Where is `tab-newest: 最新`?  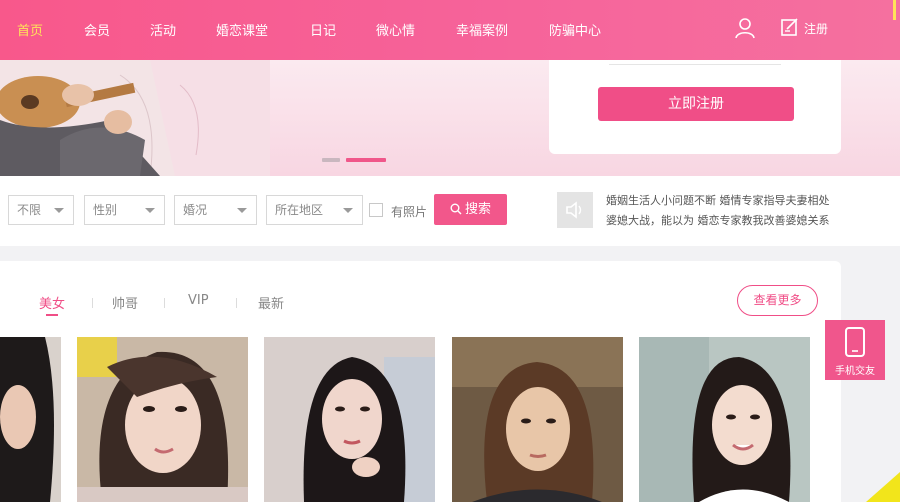
tab-newest: 最新 is located at coordinates (271, 302).